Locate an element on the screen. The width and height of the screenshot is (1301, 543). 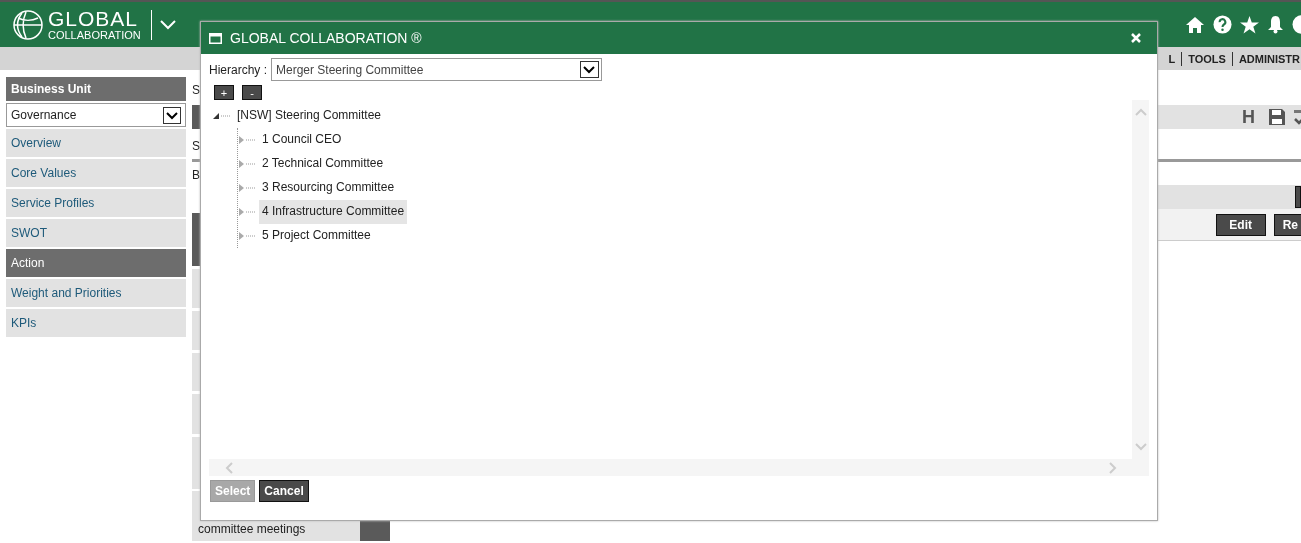
sidebar-item: KPIs is located at coordinates (96, 323).